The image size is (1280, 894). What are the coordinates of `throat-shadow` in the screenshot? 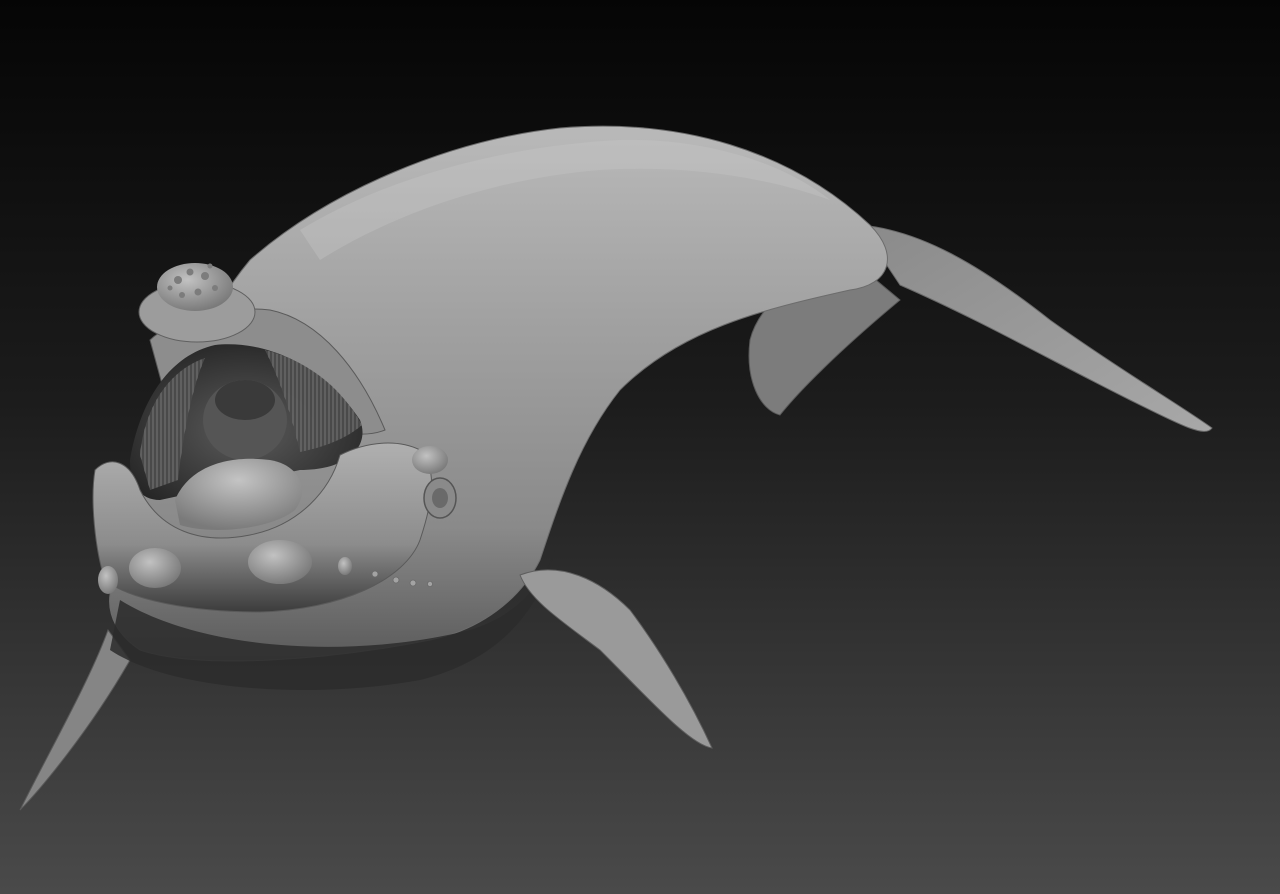 It's located at (245, 400).